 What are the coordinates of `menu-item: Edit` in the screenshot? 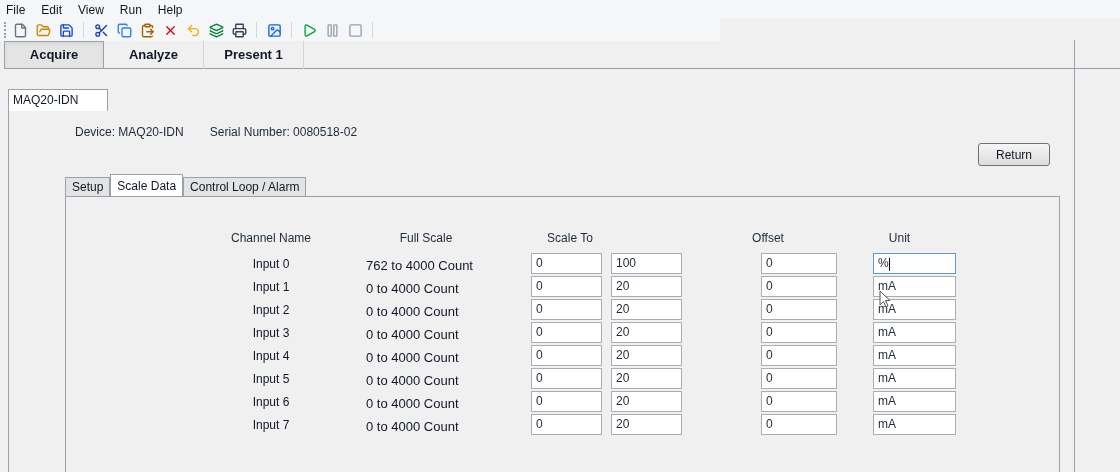 It's located at (52, 9).